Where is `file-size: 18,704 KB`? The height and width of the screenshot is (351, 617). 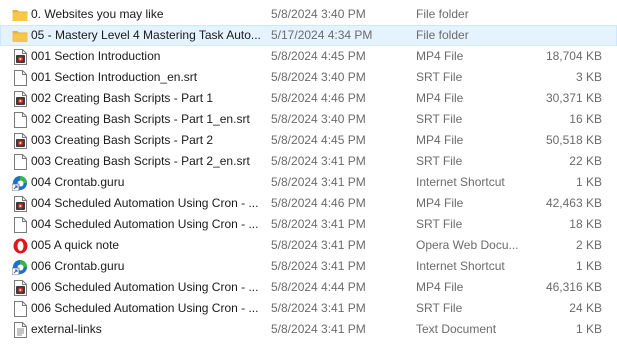
file-size: 18,704 KB is located at coordinates (573, 56).